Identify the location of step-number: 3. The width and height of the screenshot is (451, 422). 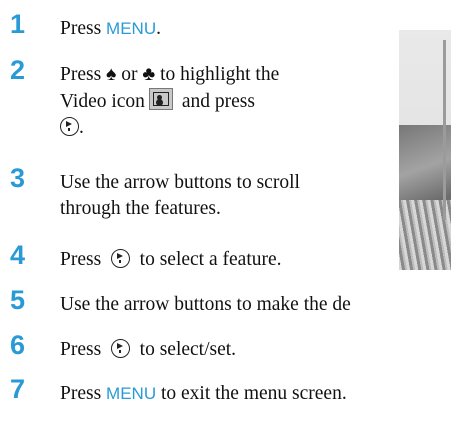
(18, 178).